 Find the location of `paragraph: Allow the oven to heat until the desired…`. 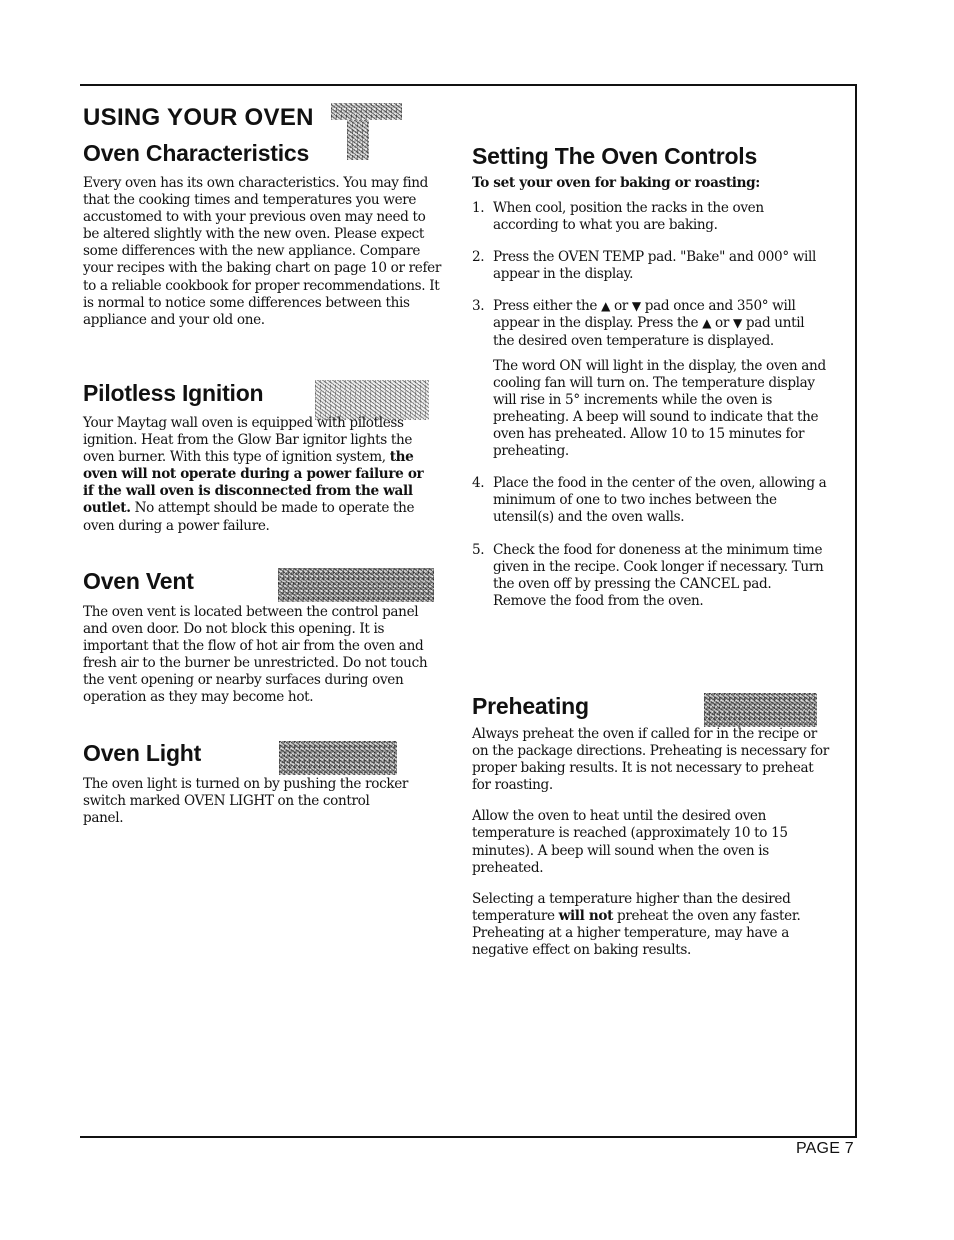

paragraph: Allow the oven to heat until the desired… is located at coordinates (630, 842).